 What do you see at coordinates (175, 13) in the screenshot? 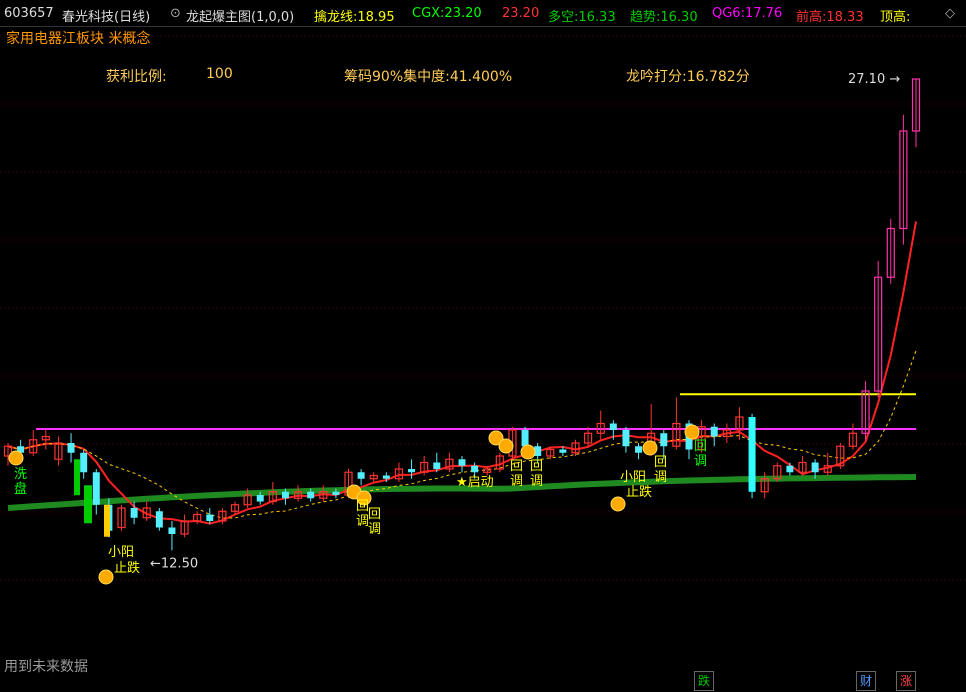
I see `indicator-dropdown-icon: ⊙` at bounding box center [175, 13].